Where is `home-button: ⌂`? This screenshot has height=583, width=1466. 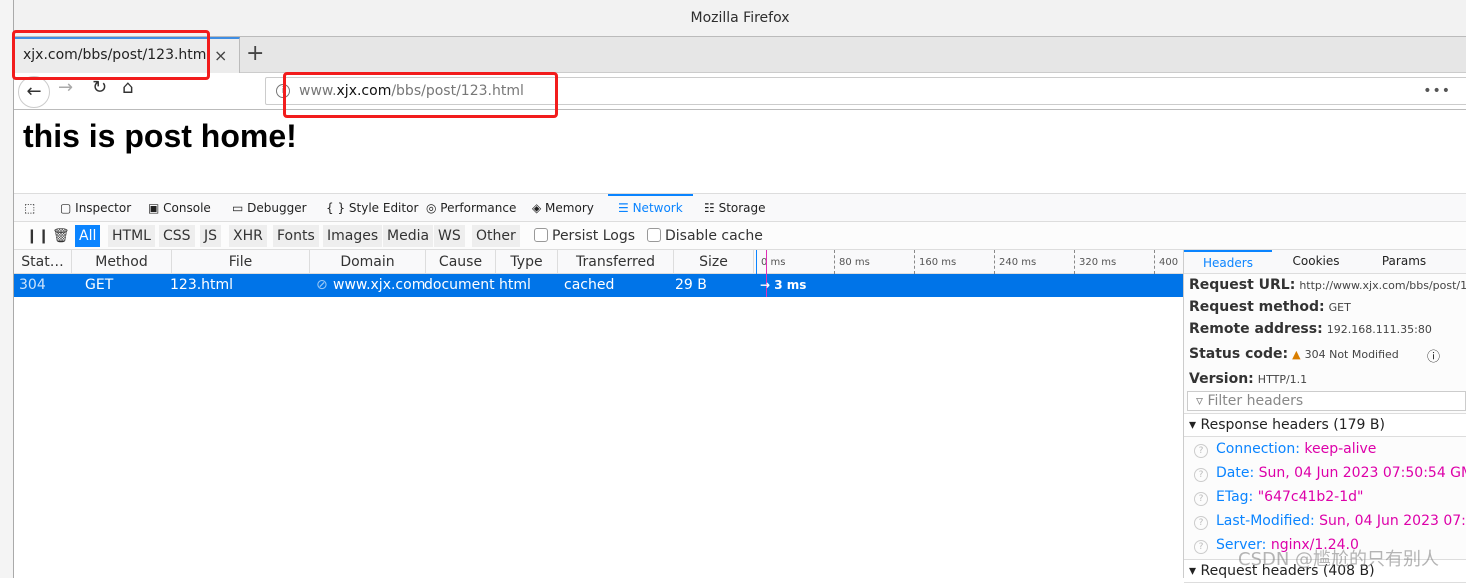
home-button: ⌂ is located at coordinates (127, 87).